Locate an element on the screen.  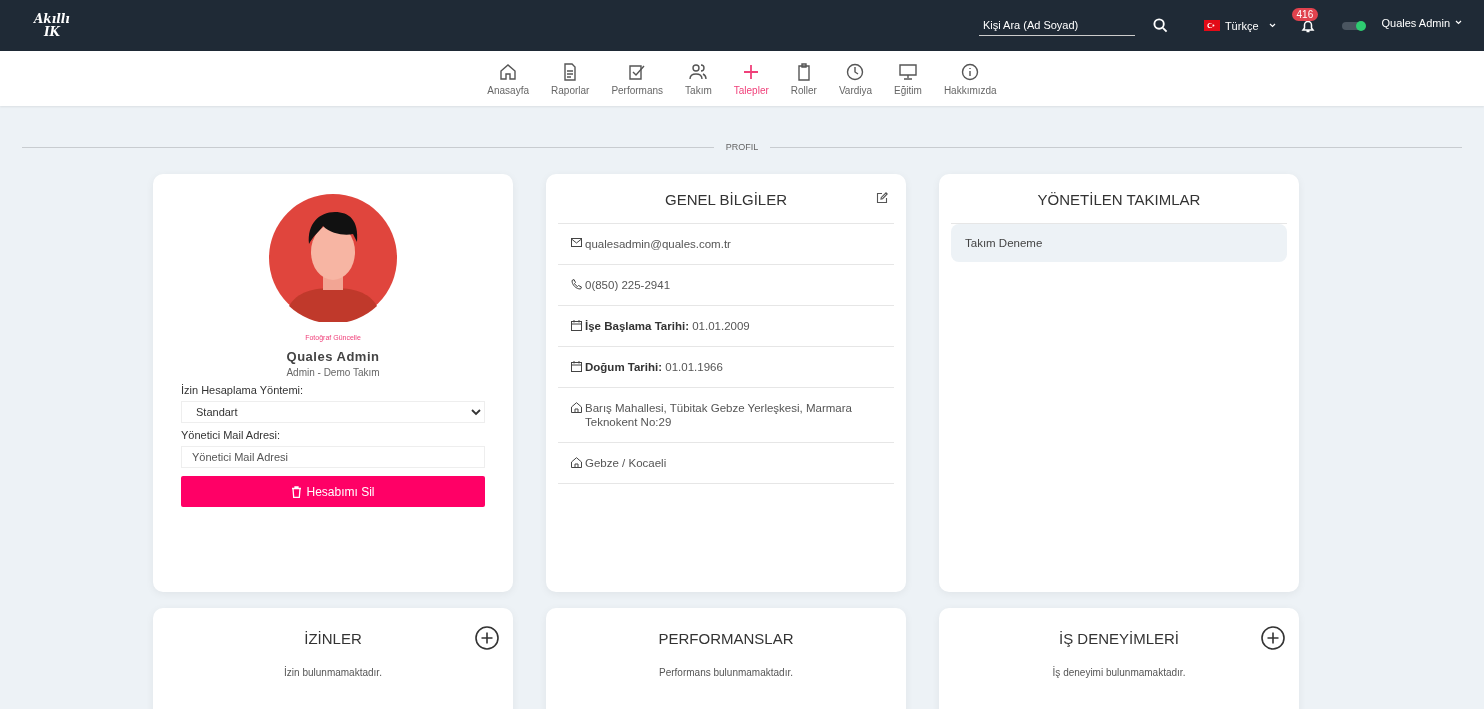
language-selector: Türkçe is located at coordinates (1239, 25).